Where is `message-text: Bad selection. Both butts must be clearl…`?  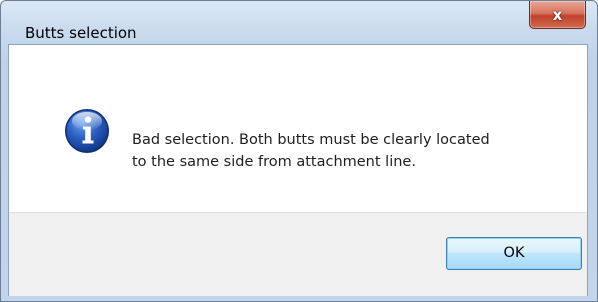 message-text: Bad selection. Both butts must be clearl… is located at coordinates (311, 151).